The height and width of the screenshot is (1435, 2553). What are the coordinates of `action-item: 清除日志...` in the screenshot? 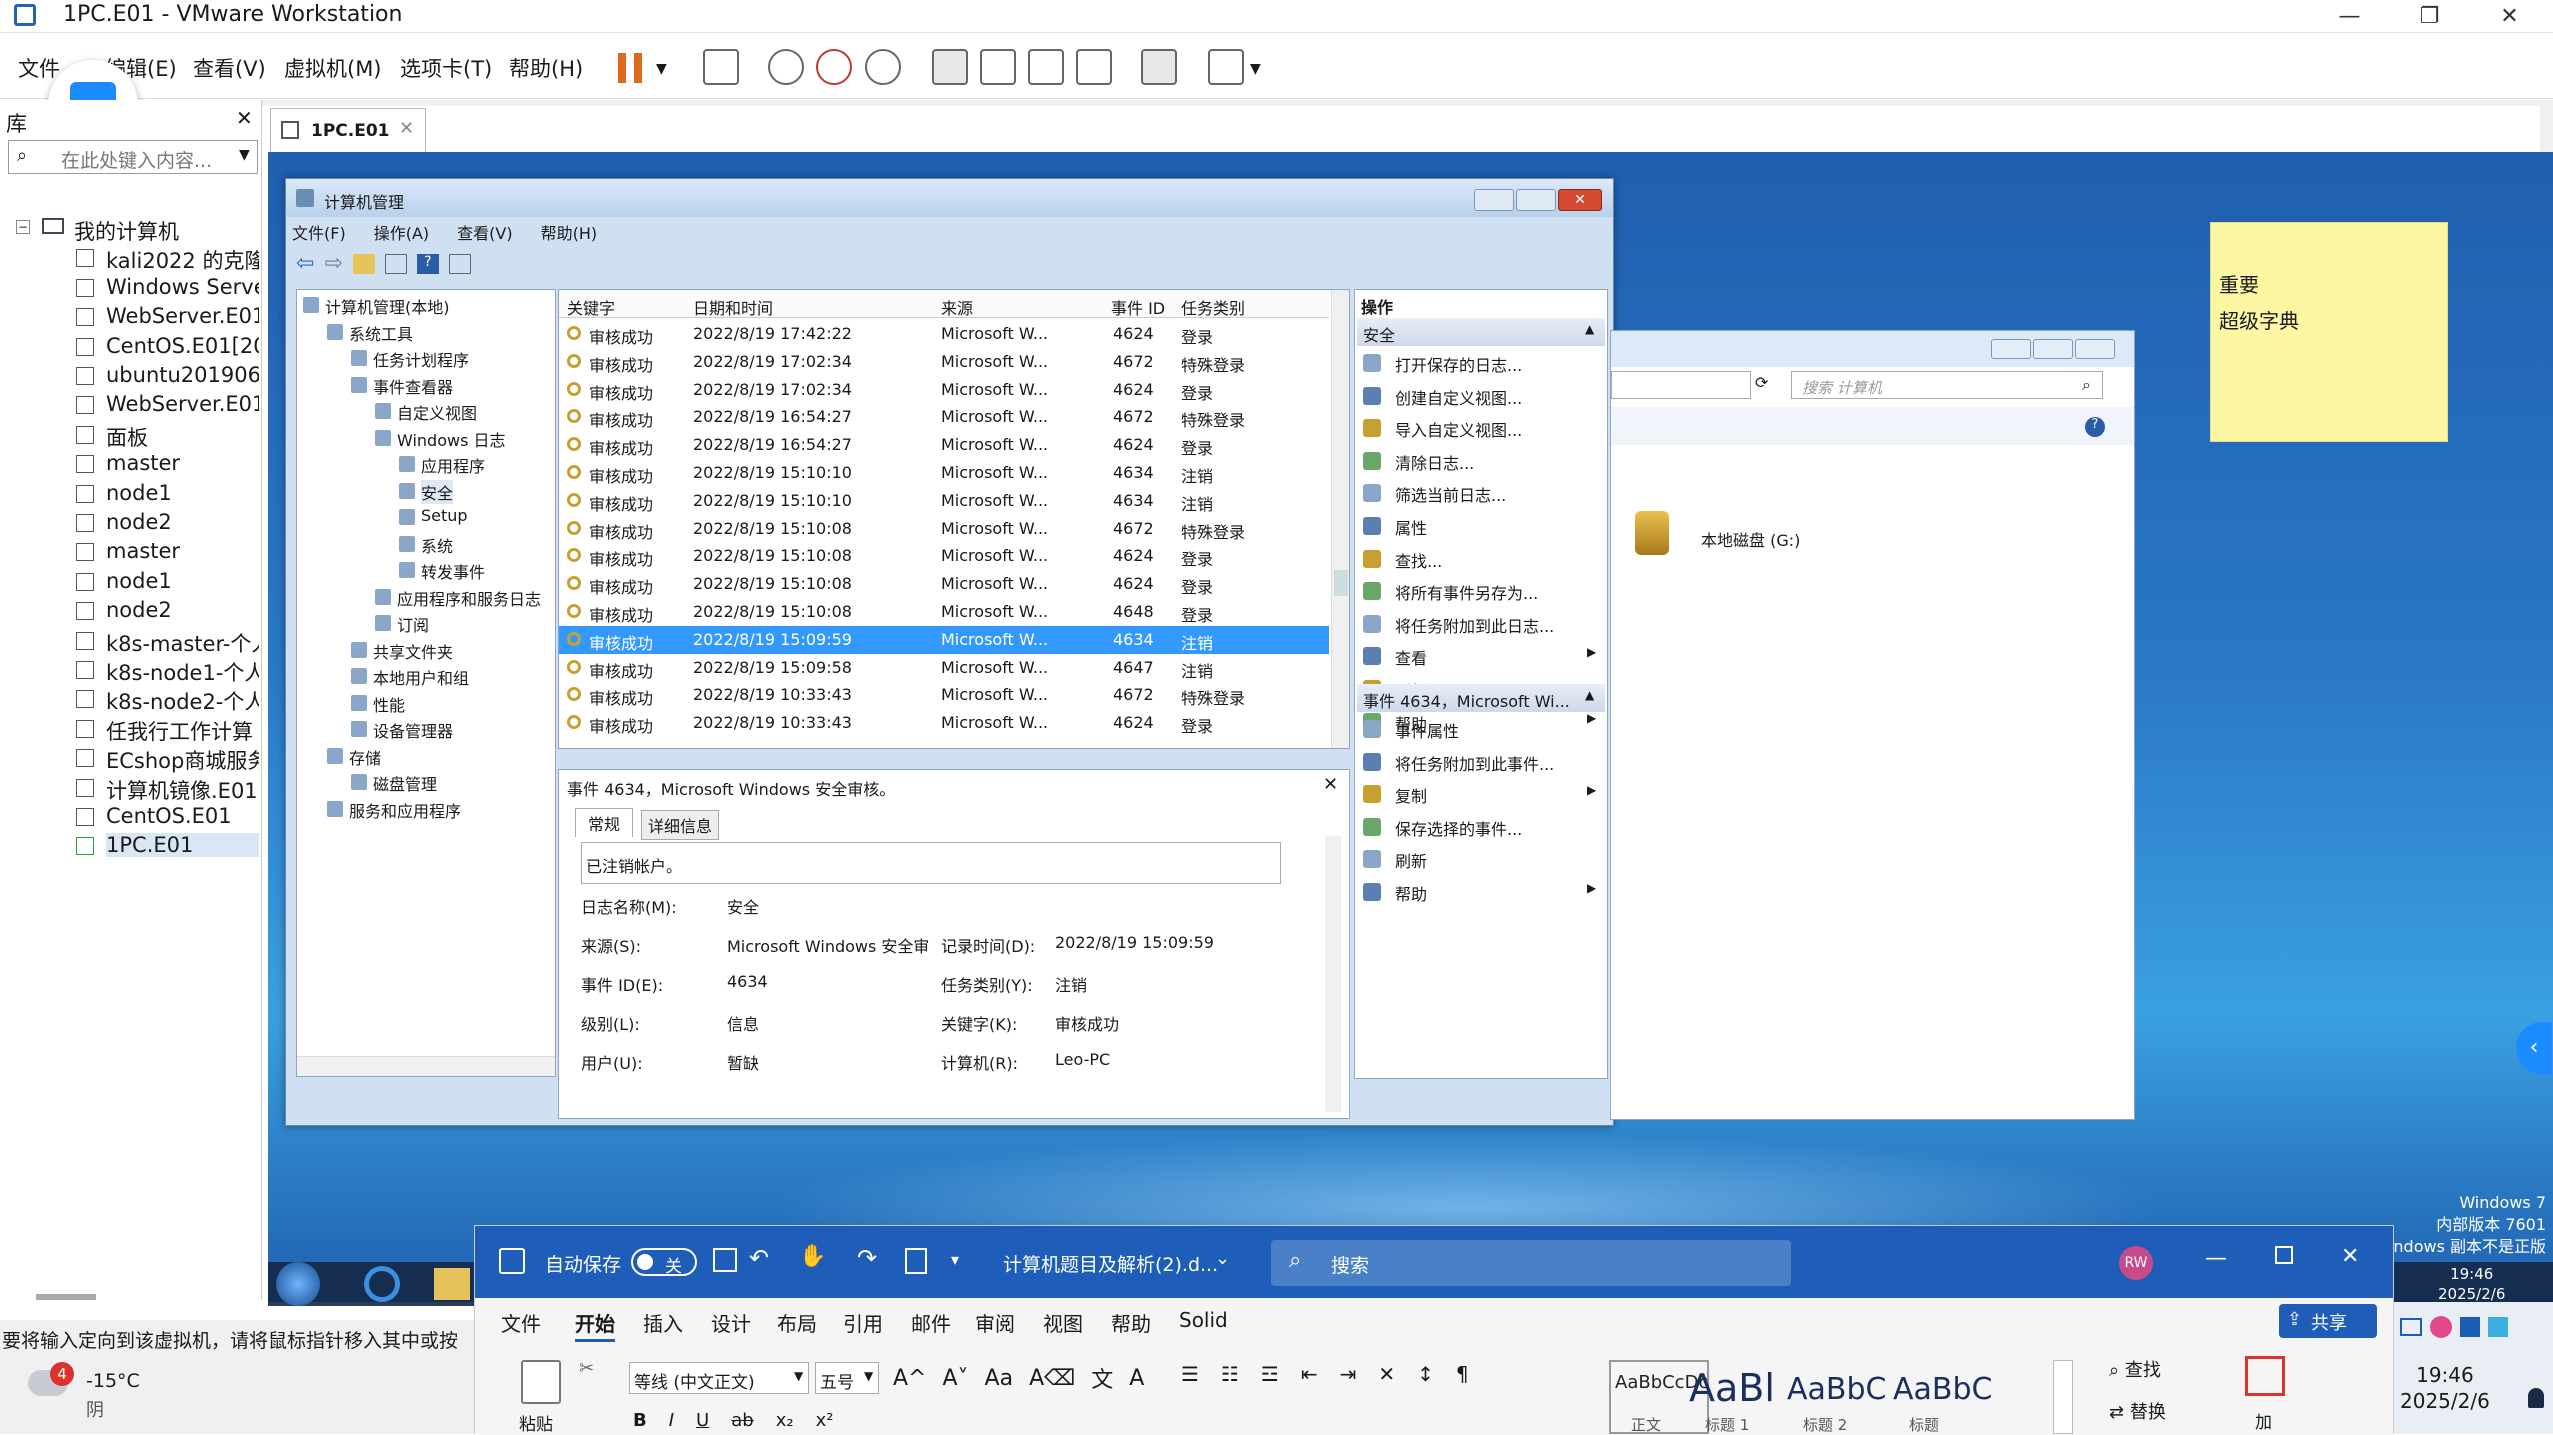 It's located at (1434, 462).